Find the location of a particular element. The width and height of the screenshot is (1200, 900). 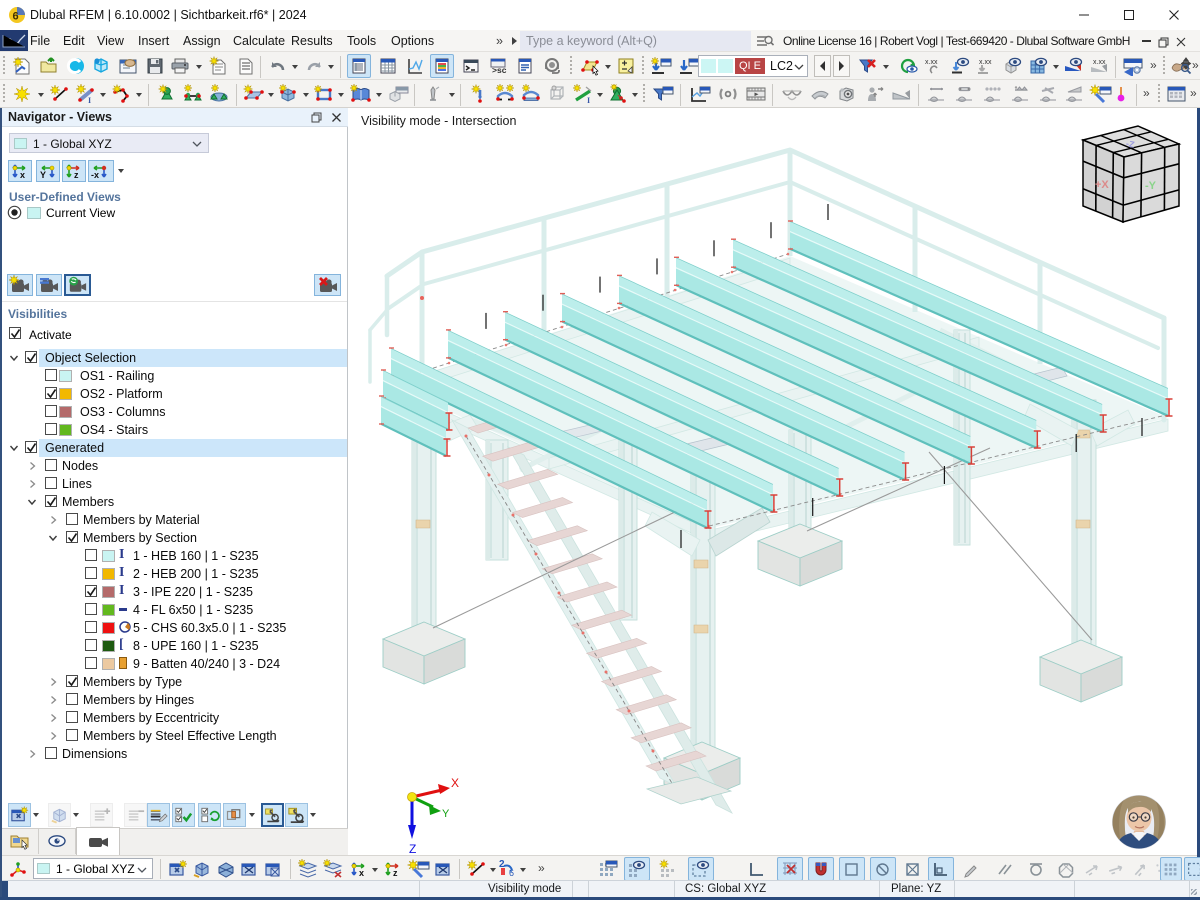

svg-text: -Y is located at coordinates (1151, 186).